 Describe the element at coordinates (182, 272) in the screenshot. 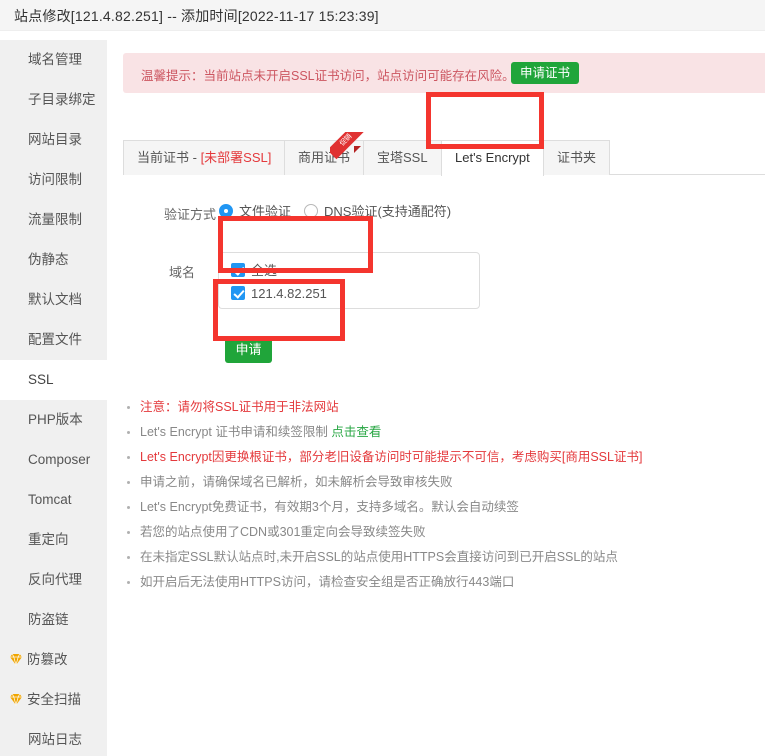

I see `domain-label: 域名` at that location.